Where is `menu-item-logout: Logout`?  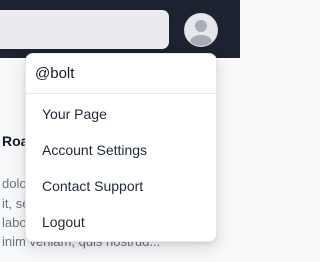 menu-item-logout: Logout is located at coordinates (121, 222).